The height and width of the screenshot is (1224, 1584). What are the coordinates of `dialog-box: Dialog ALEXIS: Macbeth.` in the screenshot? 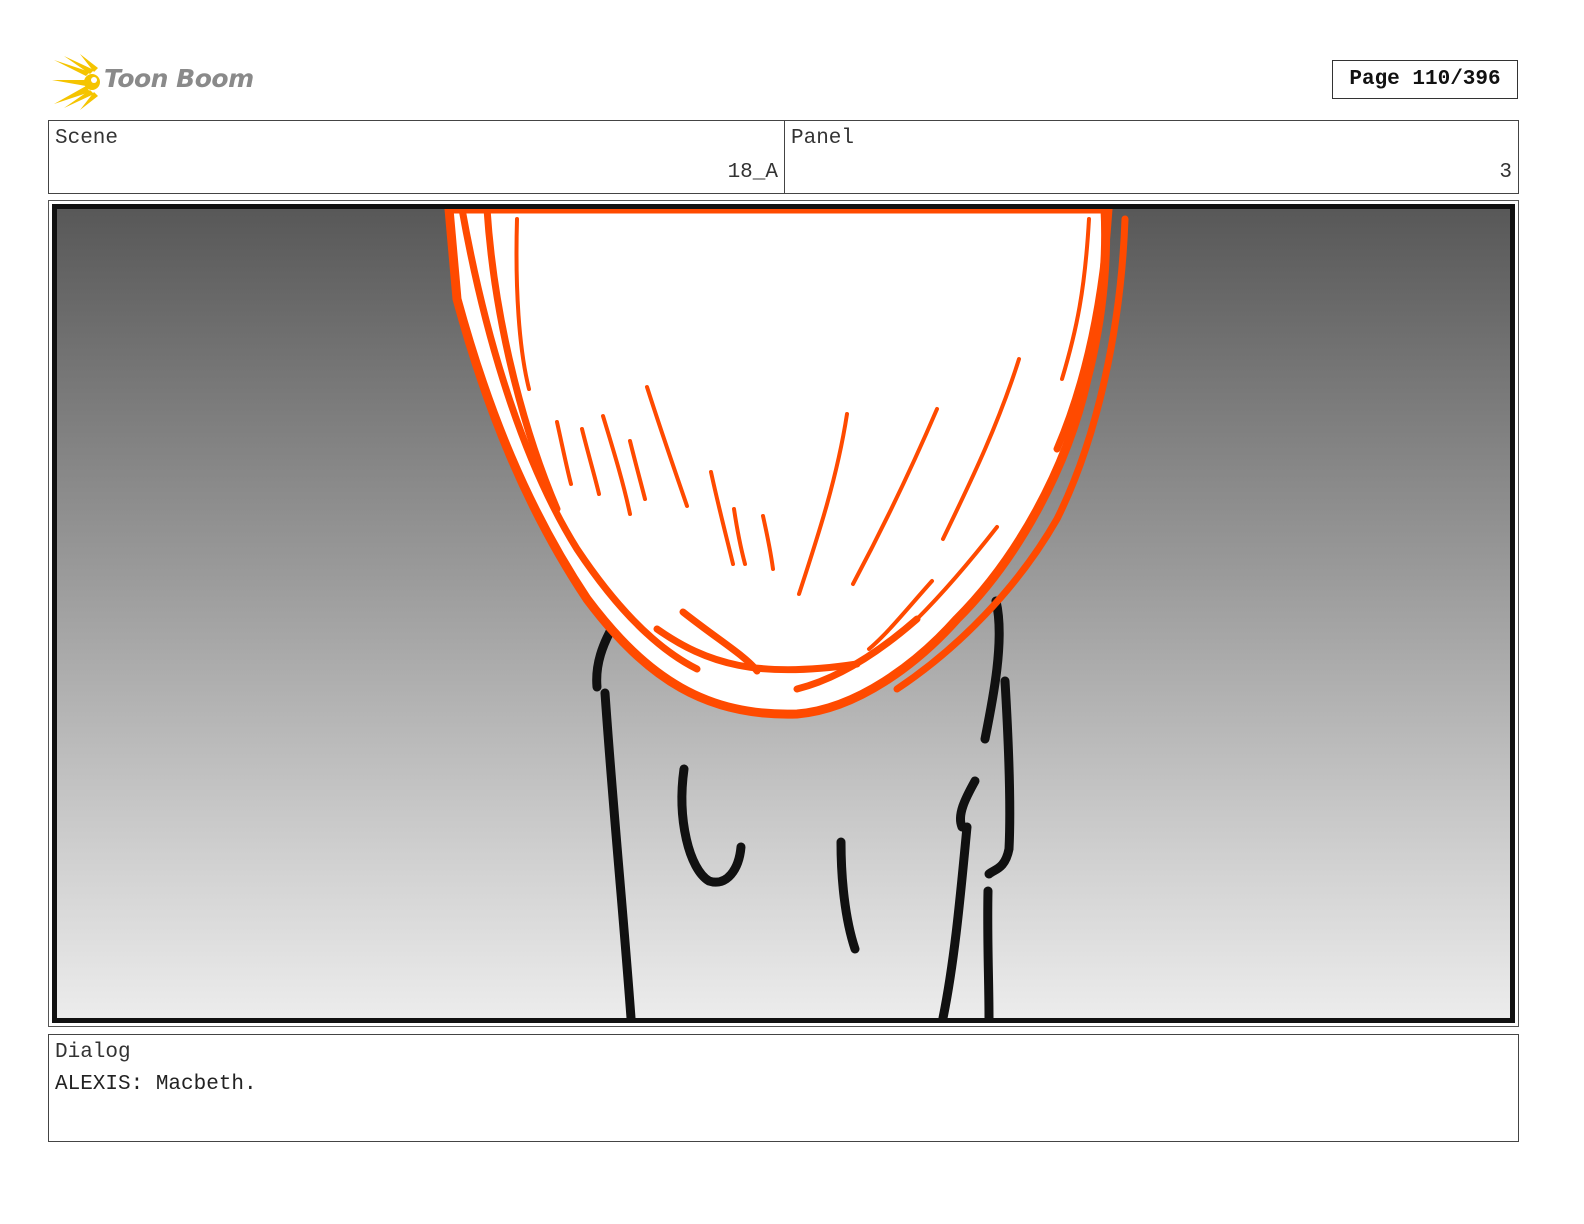 It's located at (783, 1088).